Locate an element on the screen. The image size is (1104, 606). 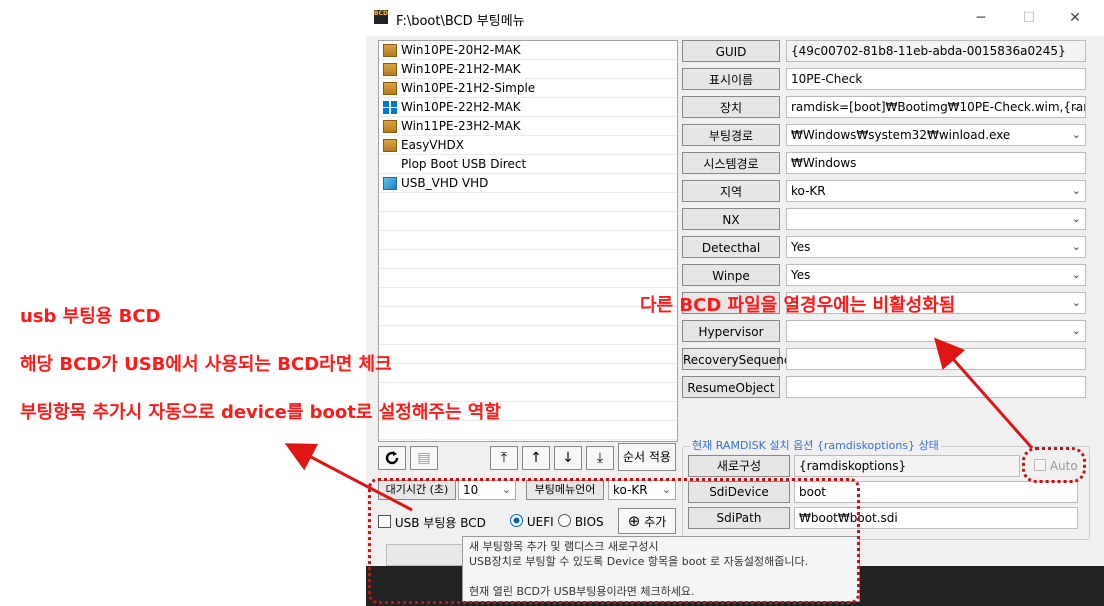
annotation-text: usb 부팅용 BCD is located at coordinates (90, 316).